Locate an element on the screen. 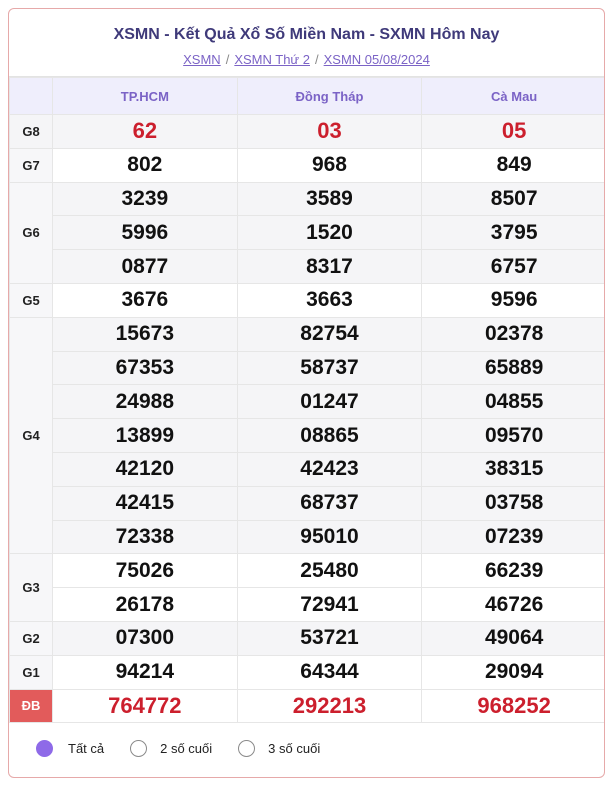 Image resolution: width=613 pixels, height=786 pixels. prize-number: 9596 is located at coordinates (512, 300).